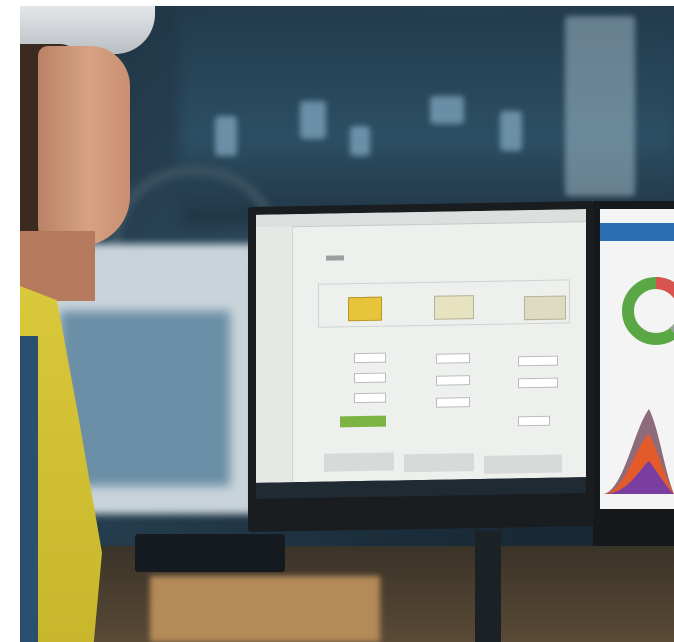  What do you see at coordinates (335, 258) in the screenshot?
I see `section-header` at bounding box center [335, 258].